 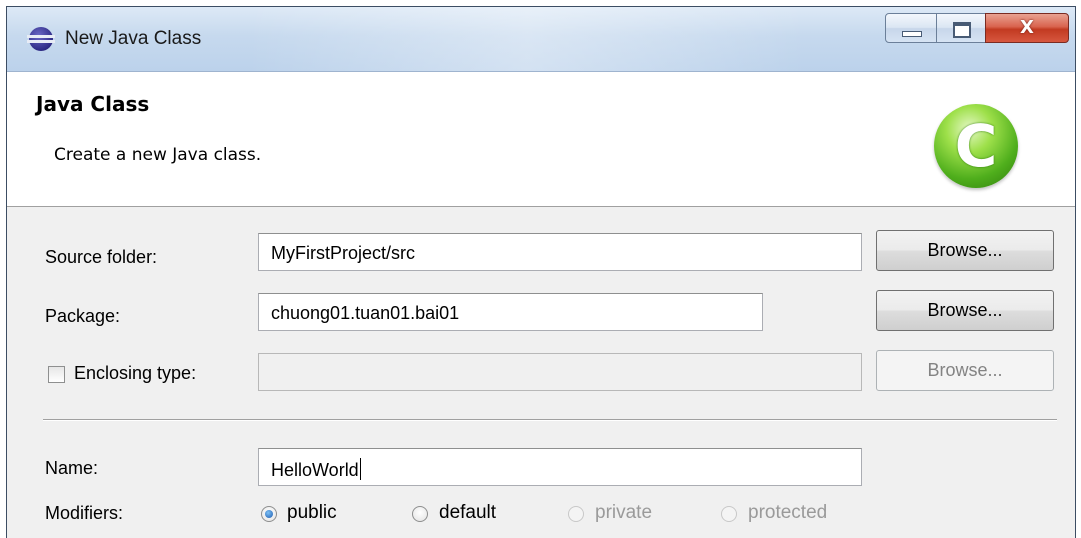 What do you see at coordinates (510, 312) in the screenshot?
I see `package-input: chuong01.tuan01.bai01` at bounding box center [510, 312].